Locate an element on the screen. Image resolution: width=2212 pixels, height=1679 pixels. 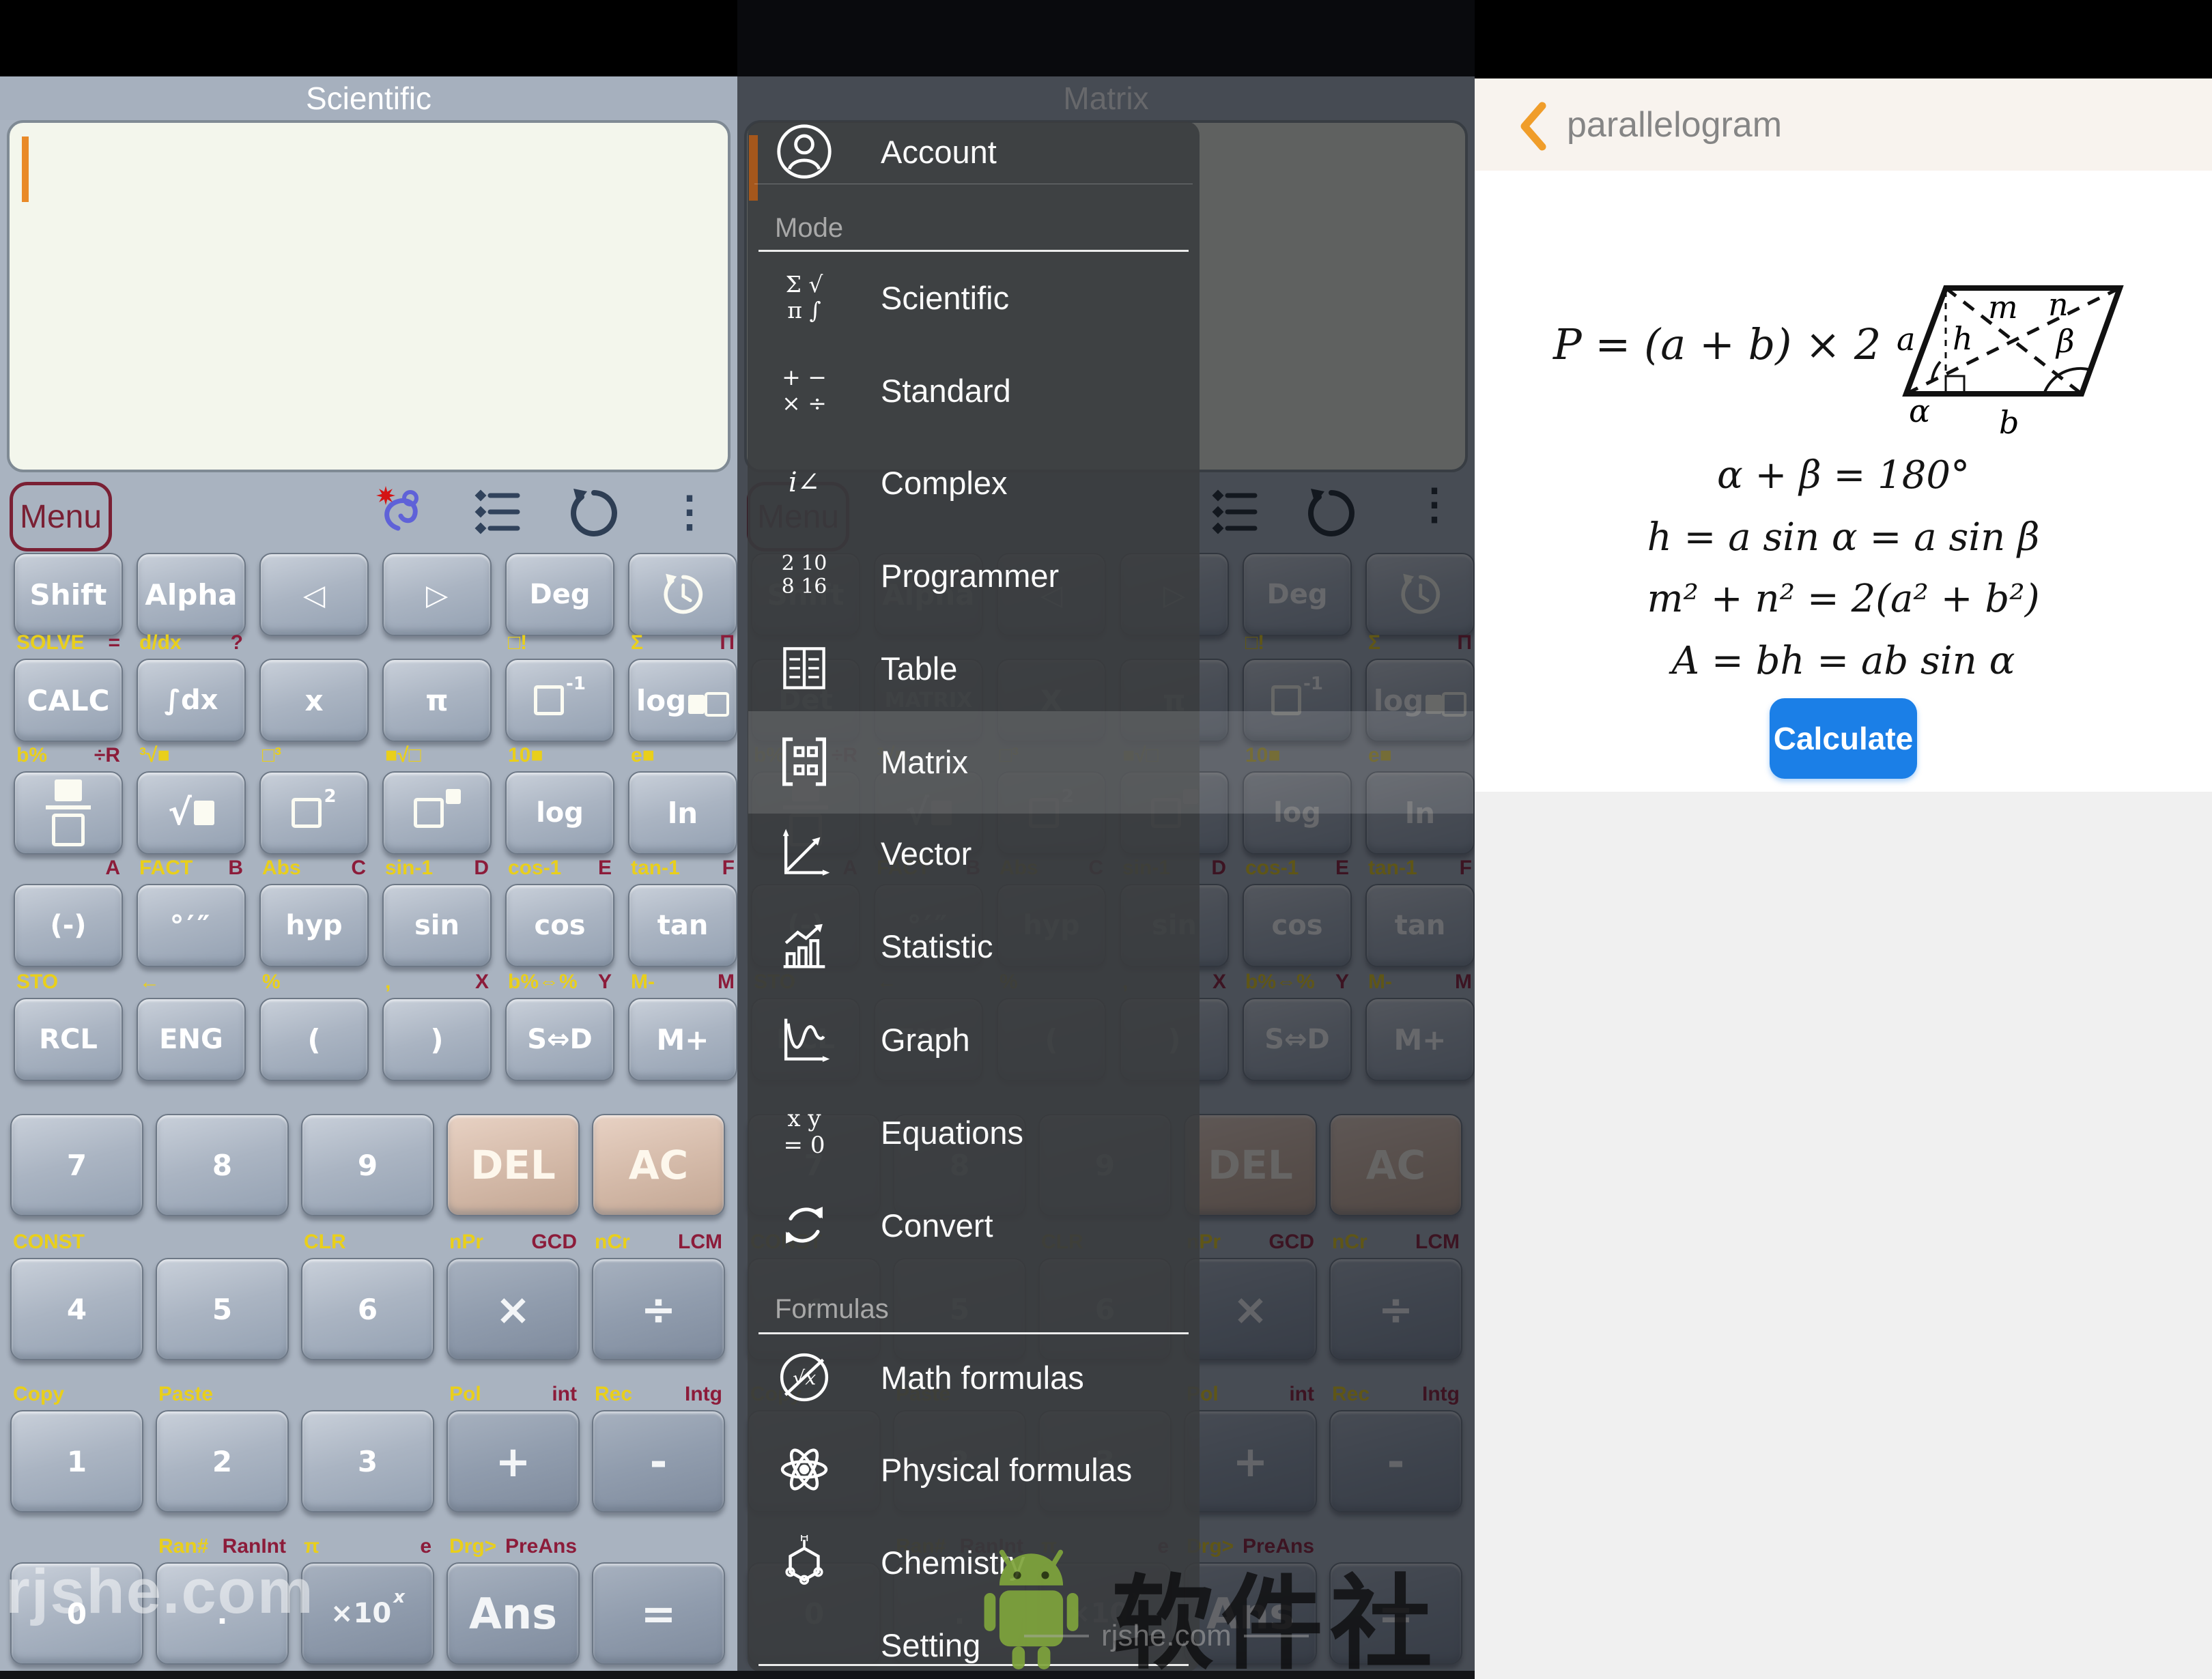
menu-button: Menu is located at coordinates (61, 516).